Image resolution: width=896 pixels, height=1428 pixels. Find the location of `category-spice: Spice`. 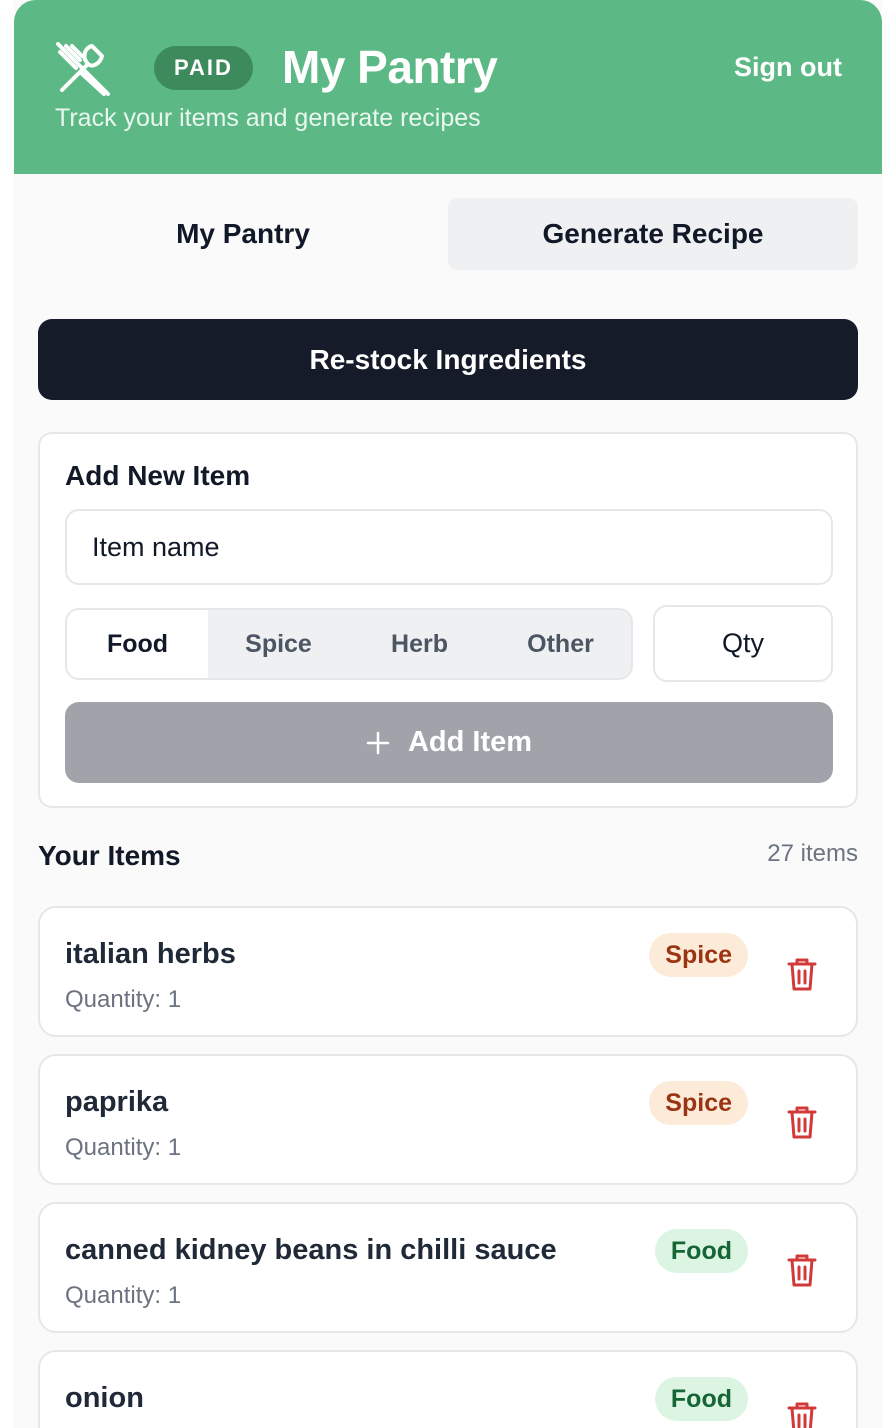

category-spice: Spice is located at coordinates (278, 644).